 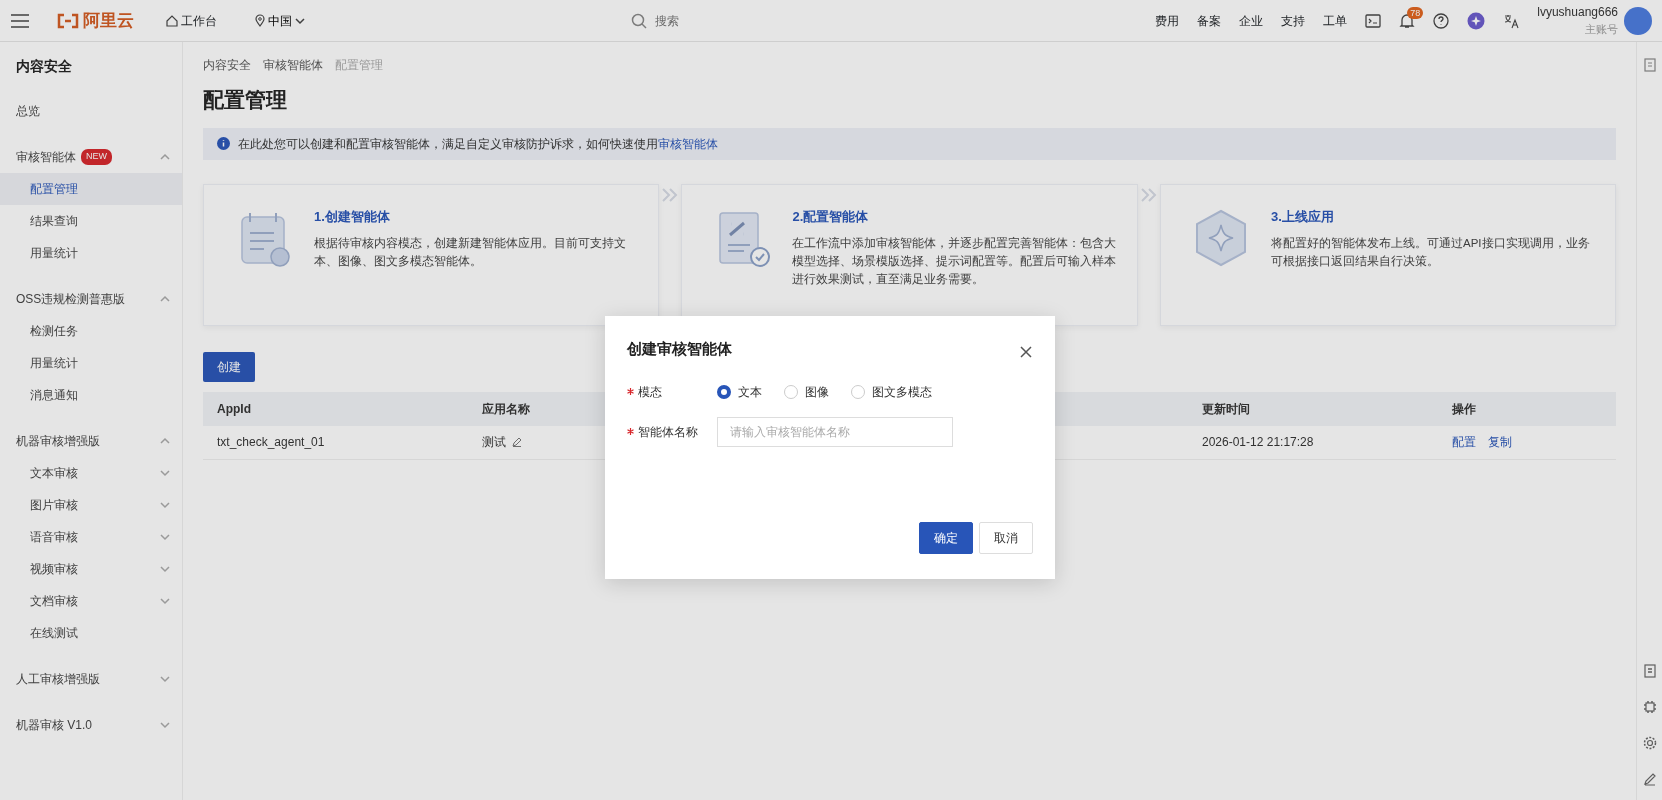 I want to click on avatar-icon, so click(x=1638, y=20).